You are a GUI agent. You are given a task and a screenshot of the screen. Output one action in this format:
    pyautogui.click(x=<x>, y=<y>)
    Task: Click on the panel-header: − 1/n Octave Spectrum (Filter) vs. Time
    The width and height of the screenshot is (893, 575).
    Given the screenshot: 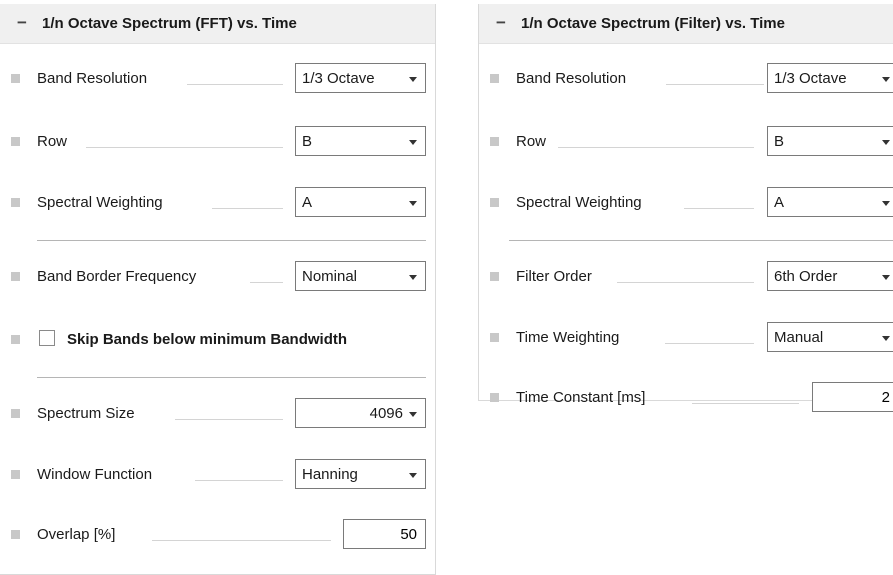 What is the action you would take?
    pyautogui.click(x=686, y=24)
    